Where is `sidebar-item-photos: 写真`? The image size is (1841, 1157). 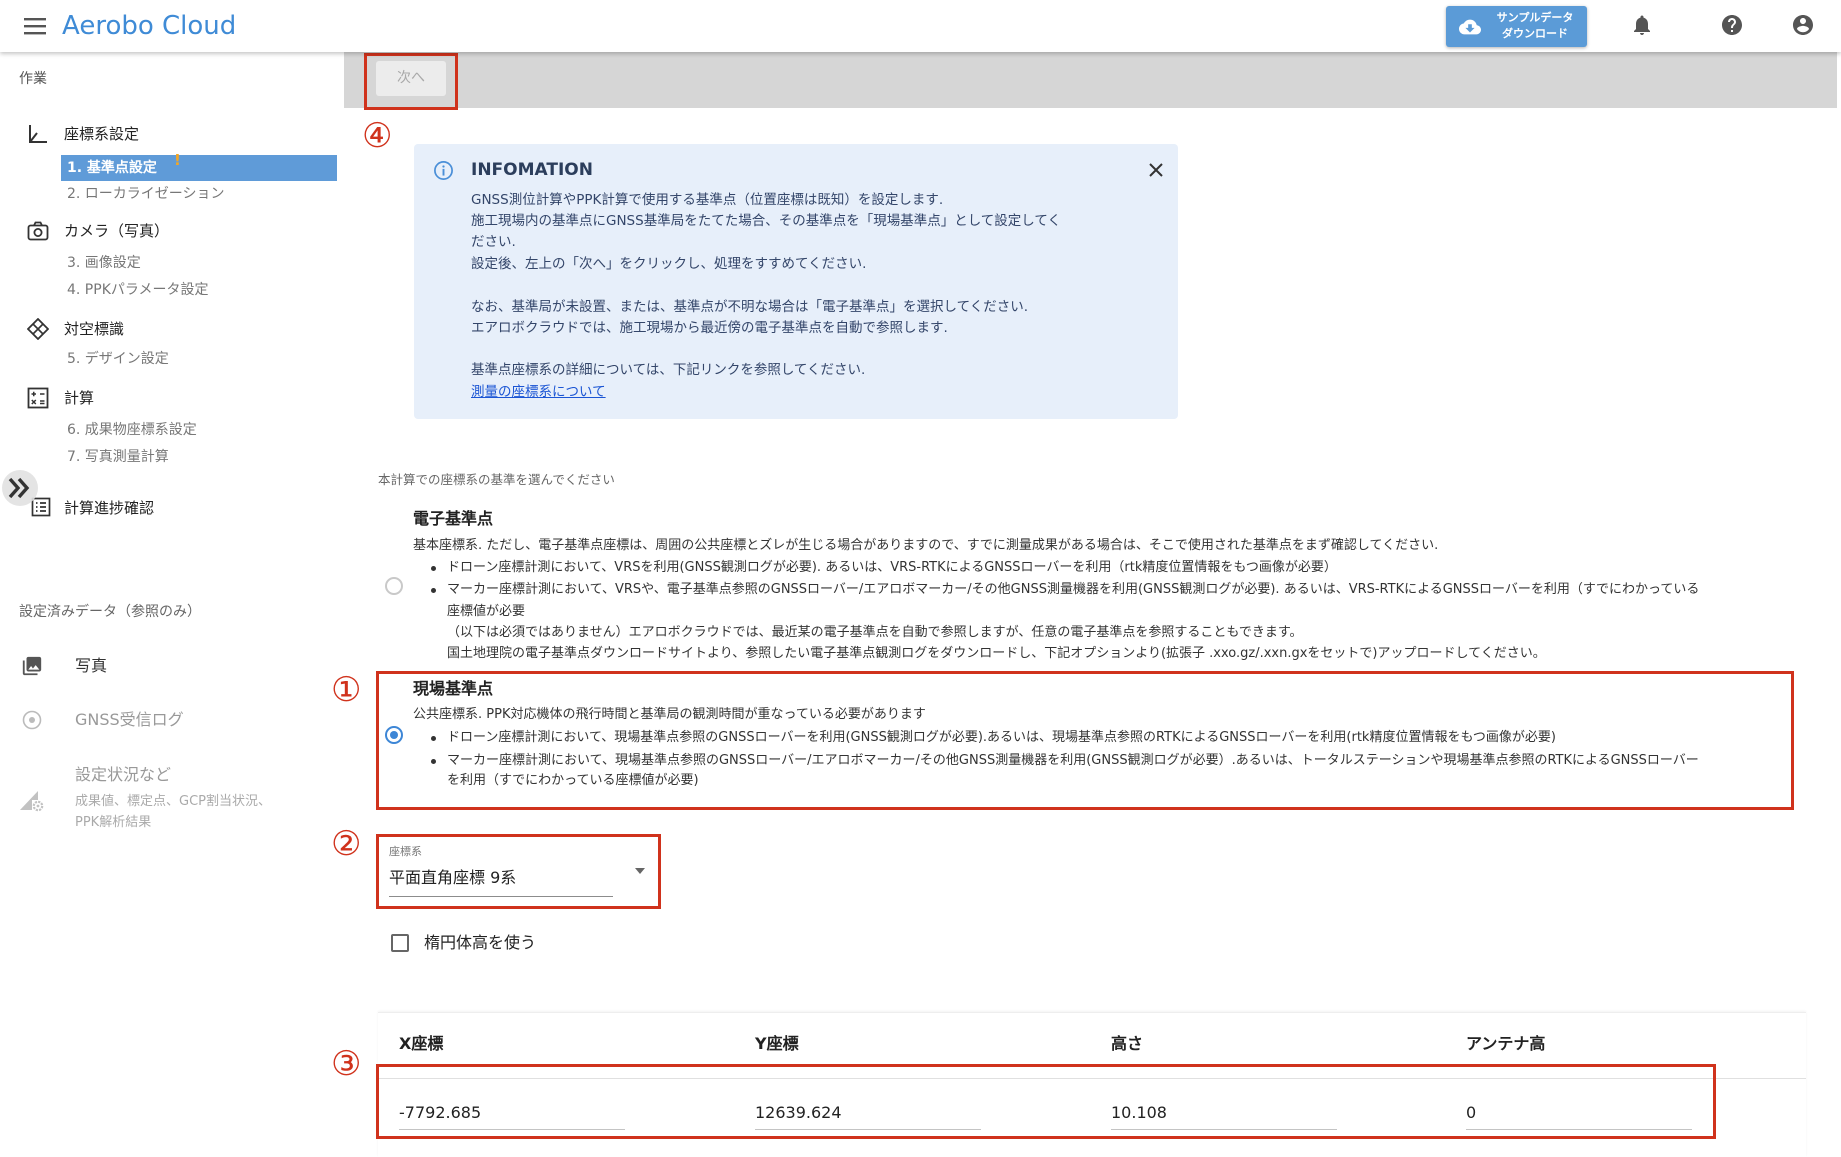 sidebar-item-photos: 写真 is located at coordinates (170, 666).